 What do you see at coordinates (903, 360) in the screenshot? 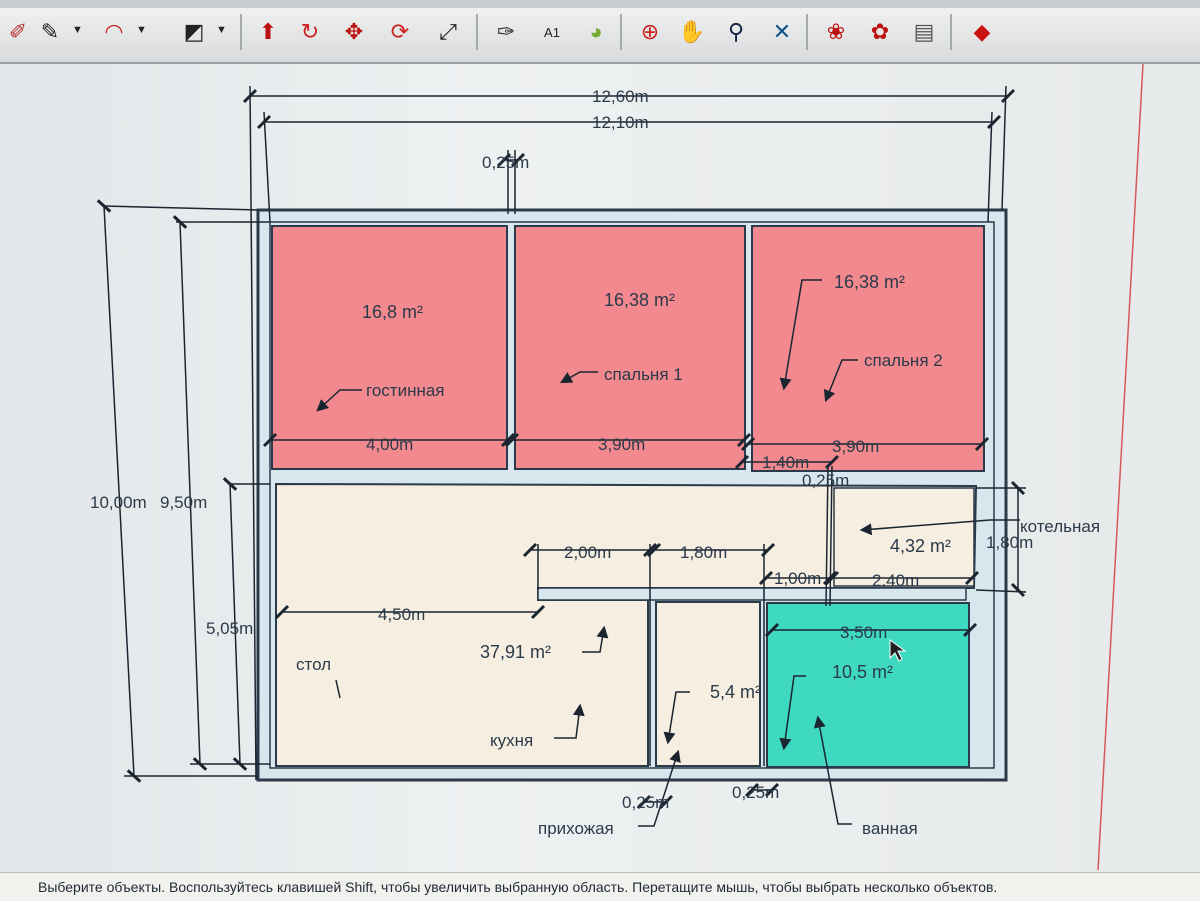
I see `label-bedroom-2: спальня 2` at bounding box center [903, 360].